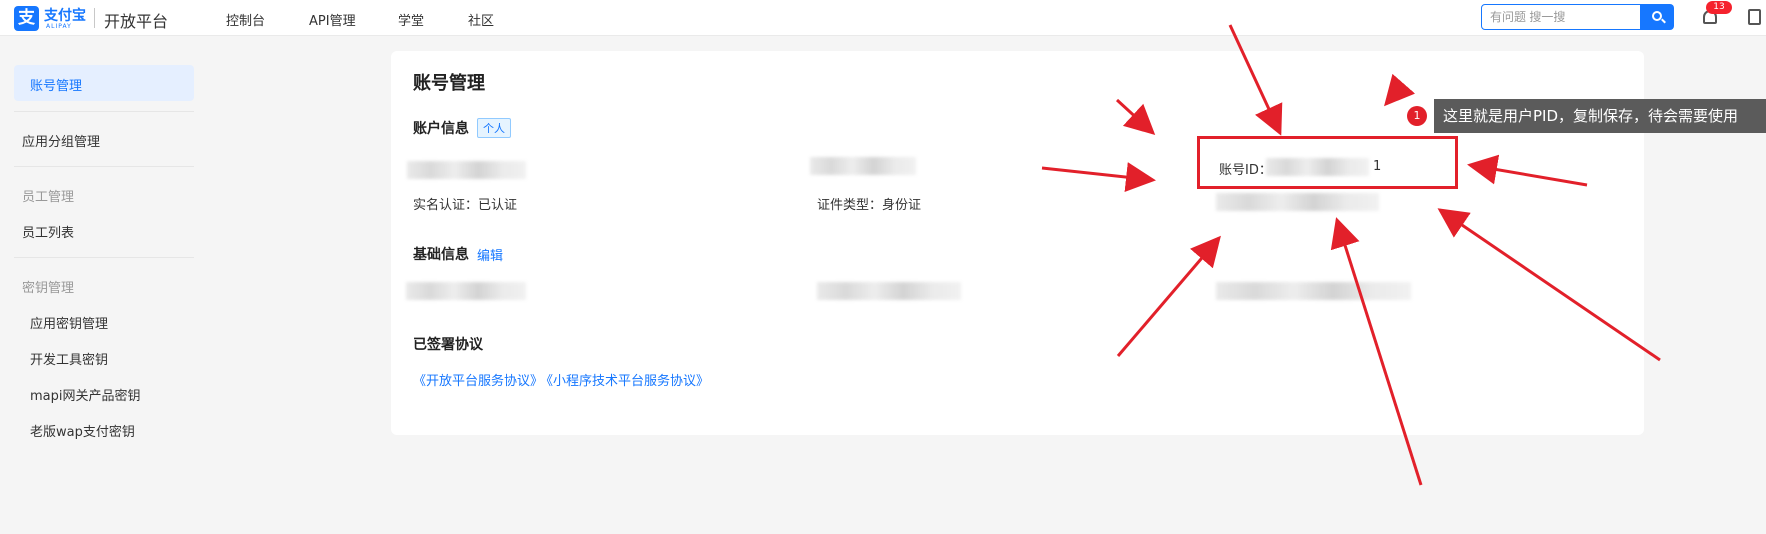 The image size is (1766, 534). Describe the element at coordinates (1600, 116) in the screenshot. I see `annotation-tooltip: 这里就是用户PID，复制保存，待会需要使用` at that location.